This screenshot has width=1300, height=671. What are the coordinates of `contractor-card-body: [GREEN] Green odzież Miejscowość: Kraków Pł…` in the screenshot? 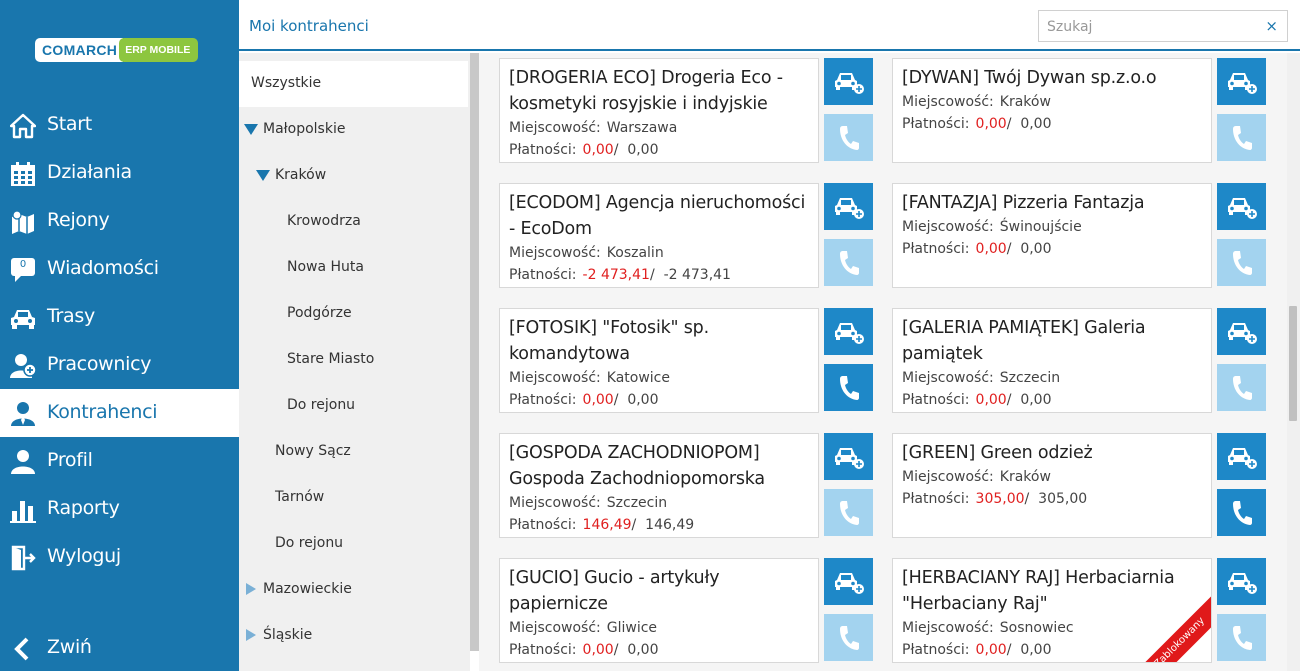 It's located at (1052, 485).